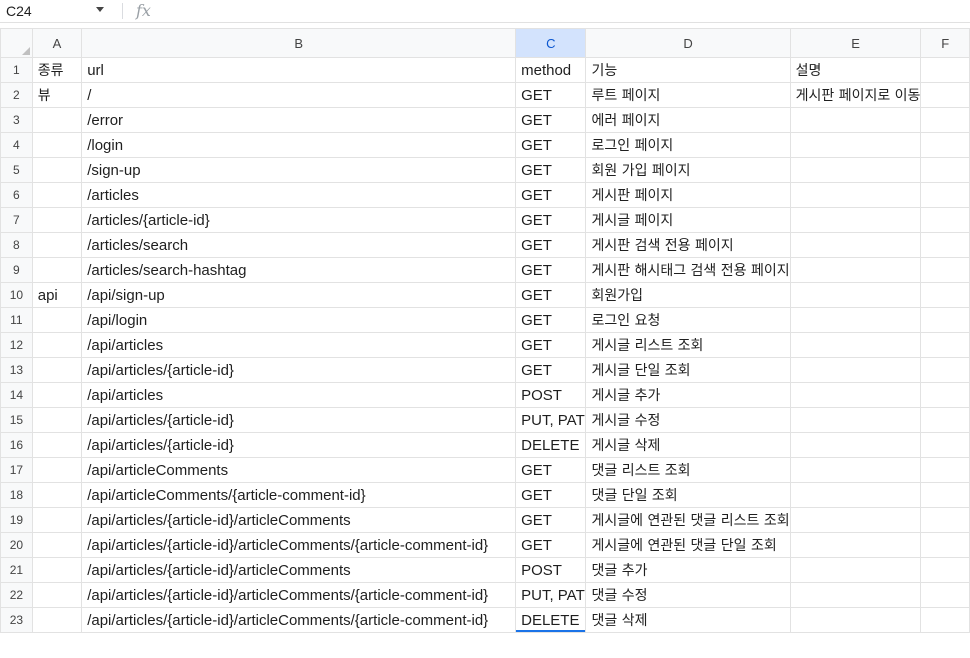  I want to click on cell-c-22: PUT, PAT, so click(551, 595).